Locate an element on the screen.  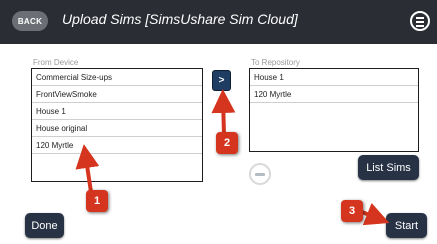
callout-badge-3: 3 is located at coordinates (352, 211).